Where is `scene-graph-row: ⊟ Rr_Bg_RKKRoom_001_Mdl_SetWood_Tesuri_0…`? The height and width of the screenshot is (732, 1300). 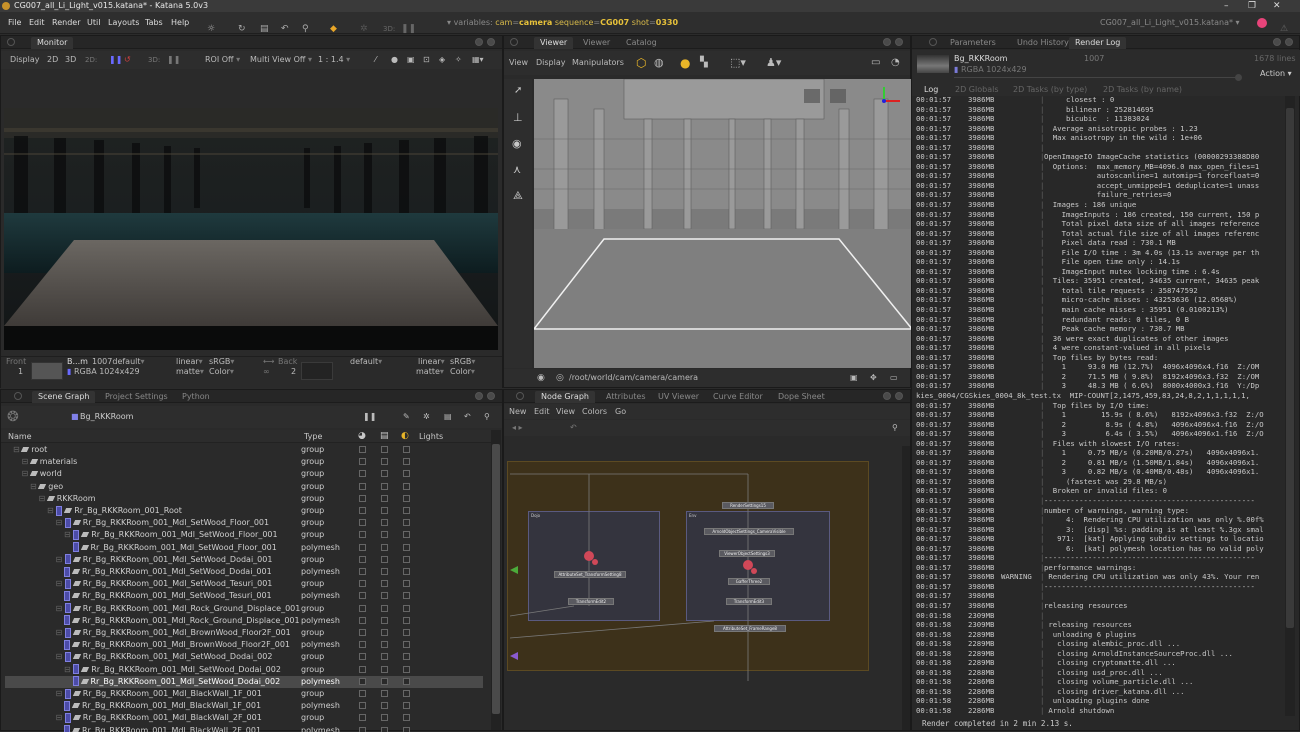
scene-graph-row: ⊟ Rr_Bg_RKKRoom_001_Mdl_SetWood_Tesuri_0… is located at coordinates (244, 584).